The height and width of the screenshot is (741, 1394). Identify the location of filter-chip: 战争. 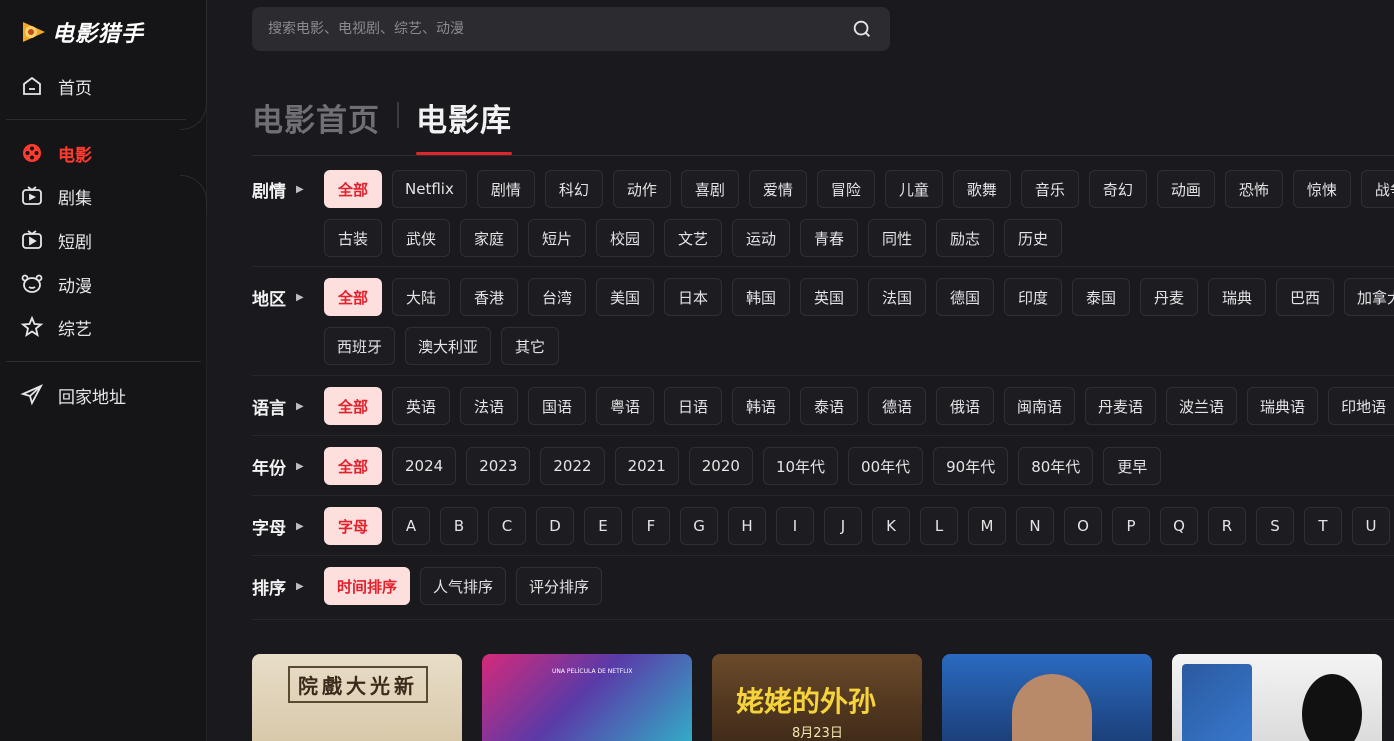
(1377, 189).